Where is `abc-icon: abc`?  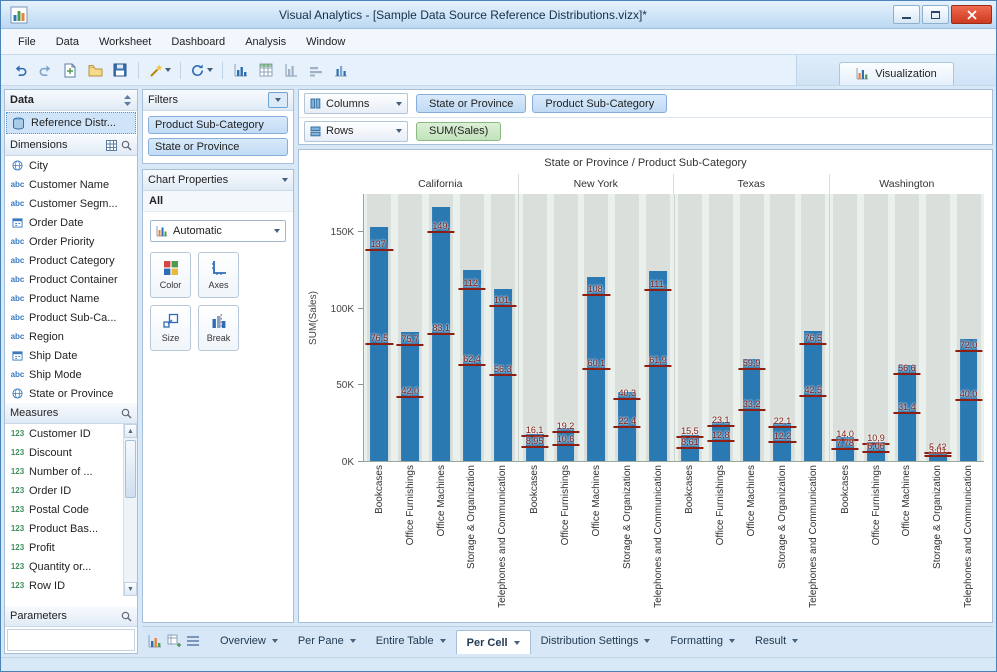
abc-icon: abc is located at coordinates (17, 241).